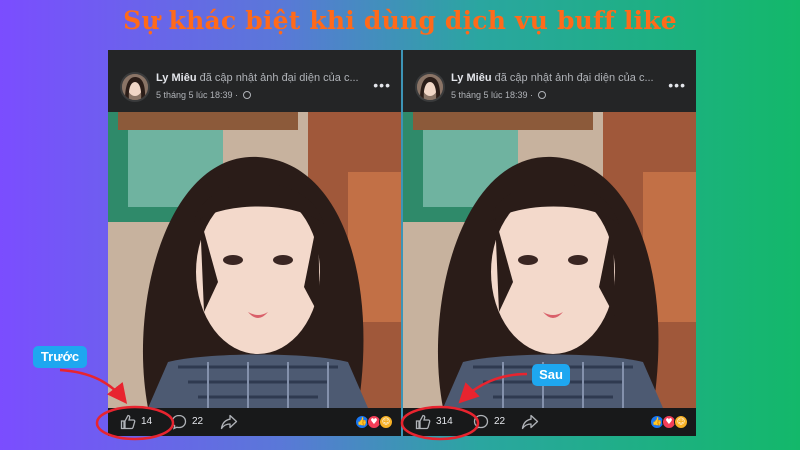  I want to click on before-tag: Trước, so click(60, 357).